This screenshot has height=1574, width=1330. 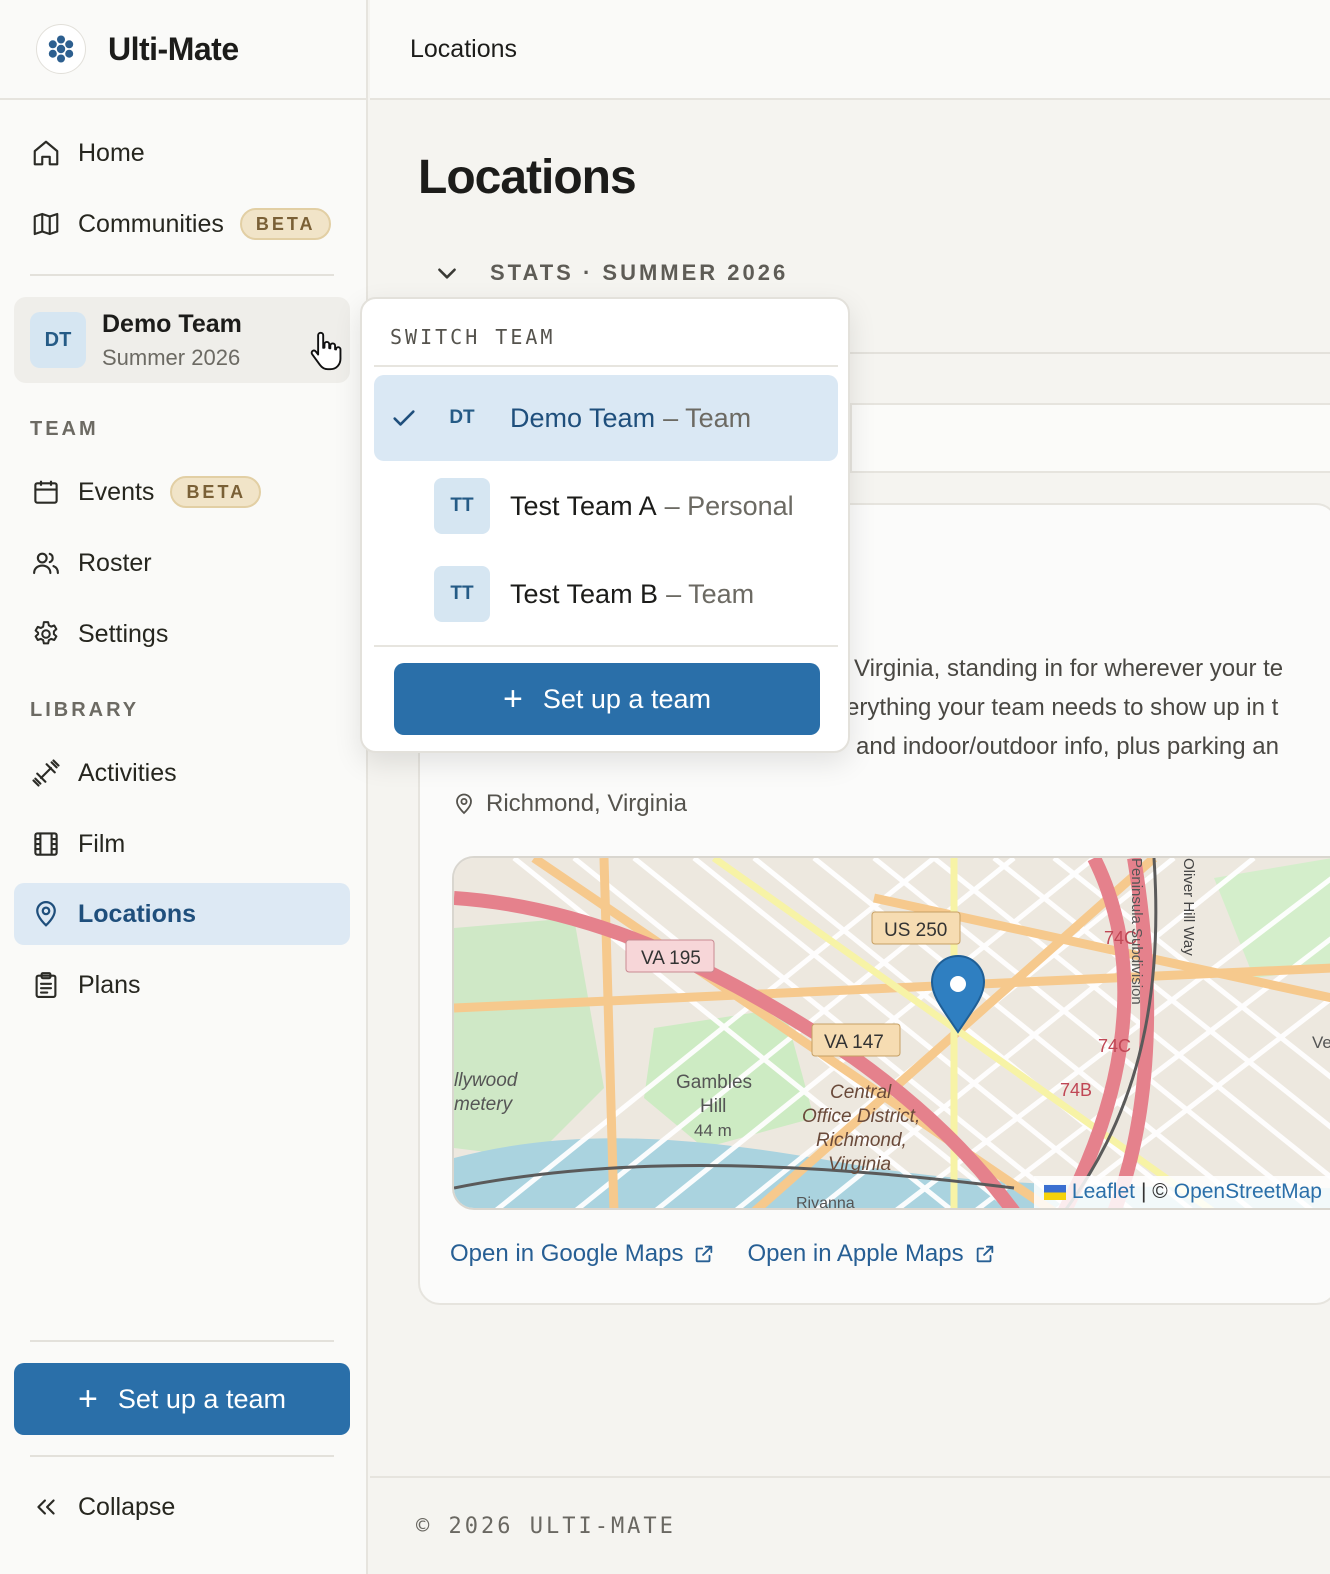 I want to click on footer: © 2026 ULTI-MATE, so click(x=850, y=1525).